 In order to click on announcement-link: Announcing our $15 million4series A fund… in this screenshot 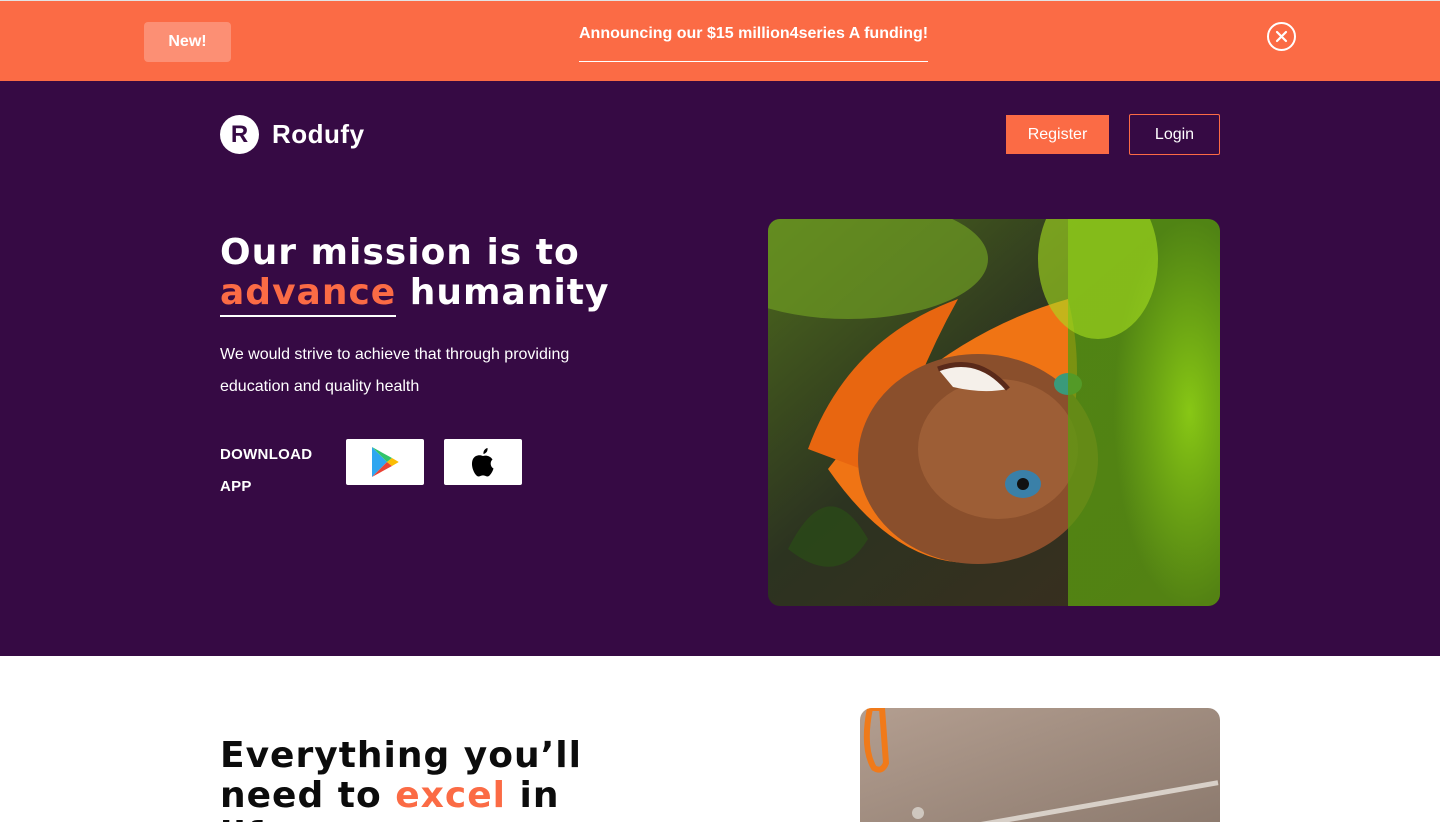, I will do `click(754, 43)`.